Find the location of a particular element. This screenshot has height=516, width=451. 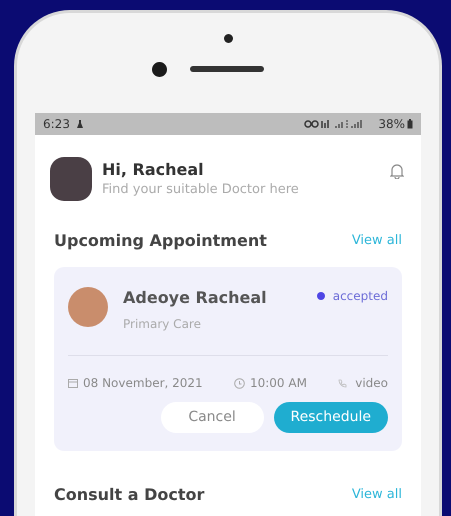

camera-icon is located at coordinates (159, 69).